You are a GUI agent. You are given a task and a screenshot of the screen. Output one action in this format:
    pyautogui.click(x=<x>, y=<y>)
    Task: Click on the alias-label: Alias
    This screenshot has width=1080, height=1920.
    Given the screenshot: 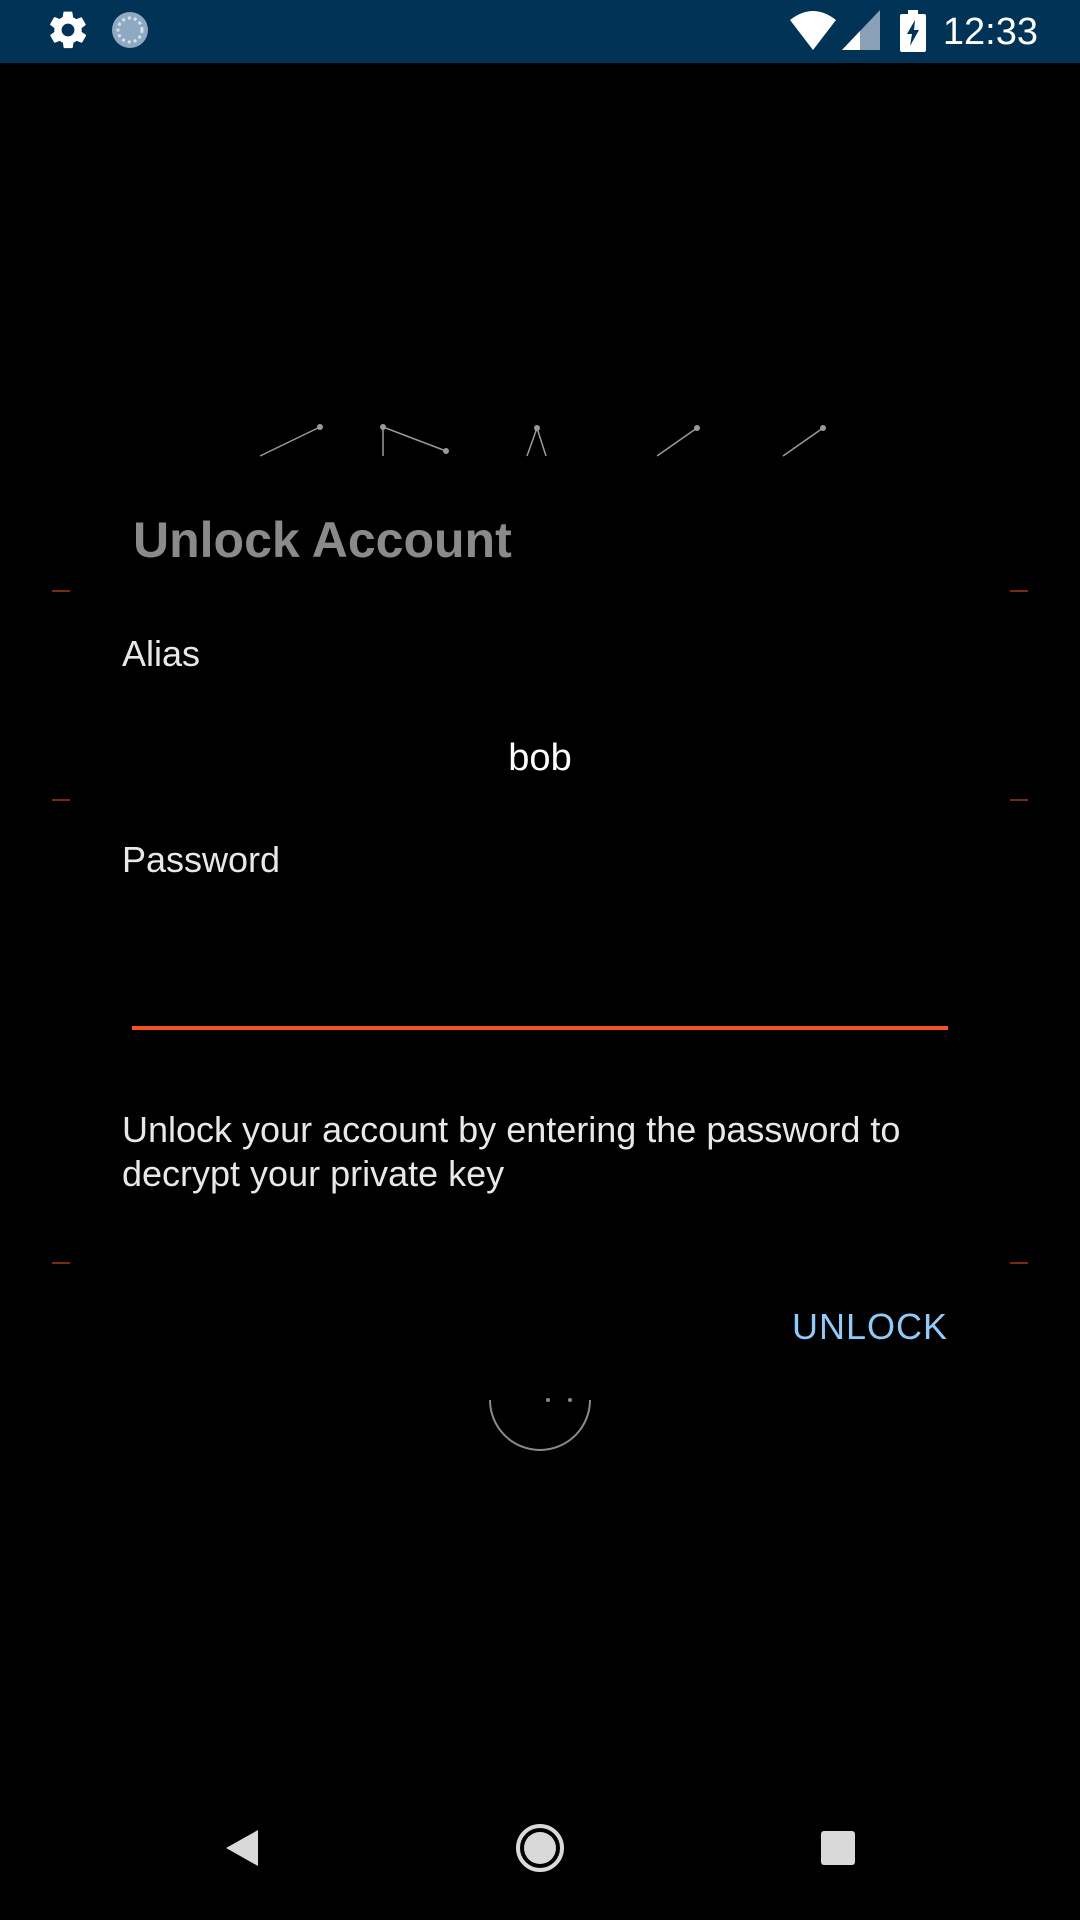 What is the action you would take?
    pyautogui.click(x=161, y=653)
    